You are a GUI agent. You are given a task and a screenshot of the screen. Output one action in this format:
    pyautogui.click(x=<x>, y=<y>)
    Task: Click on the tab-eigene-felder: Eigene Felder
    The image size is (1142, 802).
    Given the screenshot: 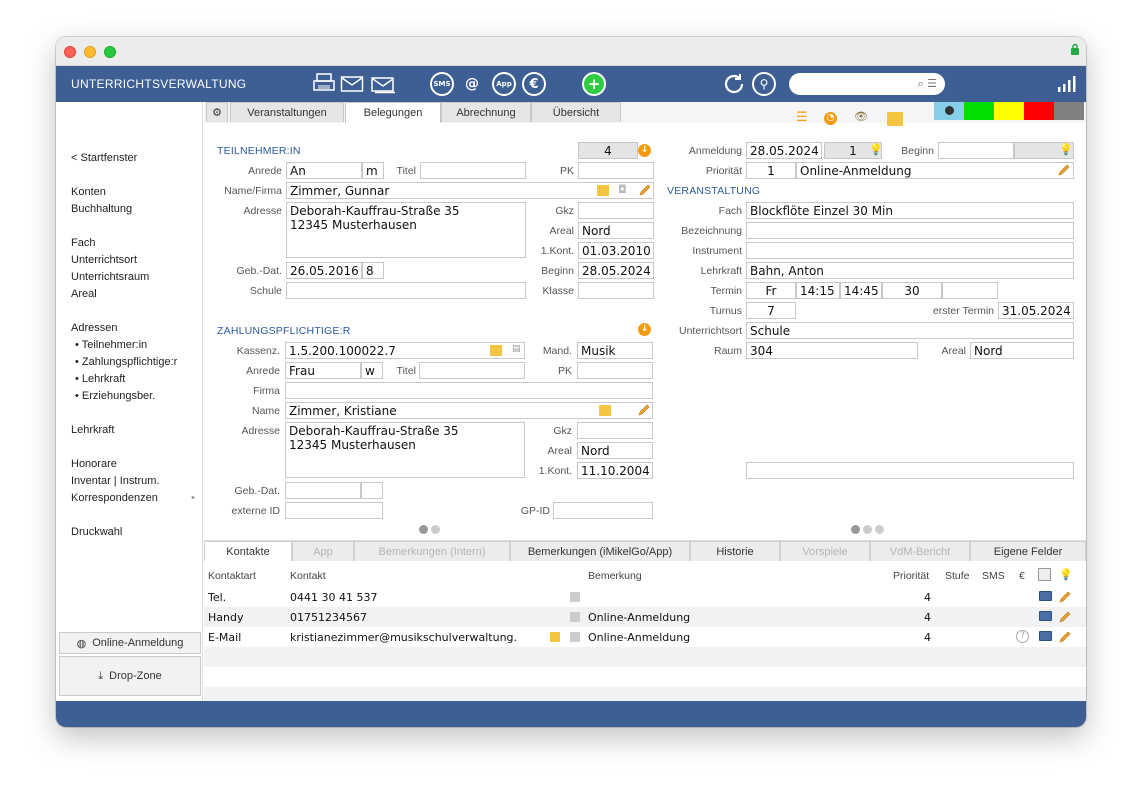 What is the action you would take?
    pyautogui.click(x=1028, y=551)
    